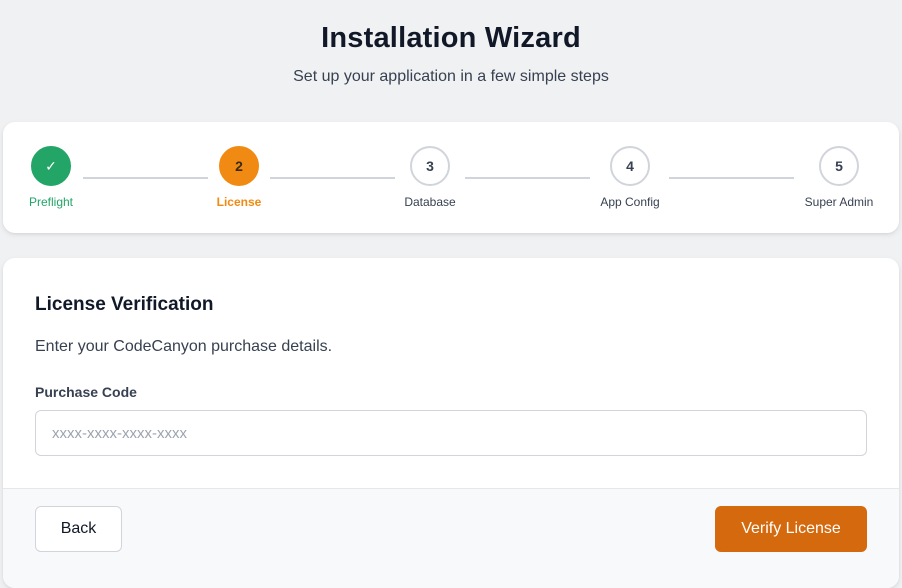 The height and width of the screenshot is (588, 902). I want to click on step-number: 2, so click(239, 166).